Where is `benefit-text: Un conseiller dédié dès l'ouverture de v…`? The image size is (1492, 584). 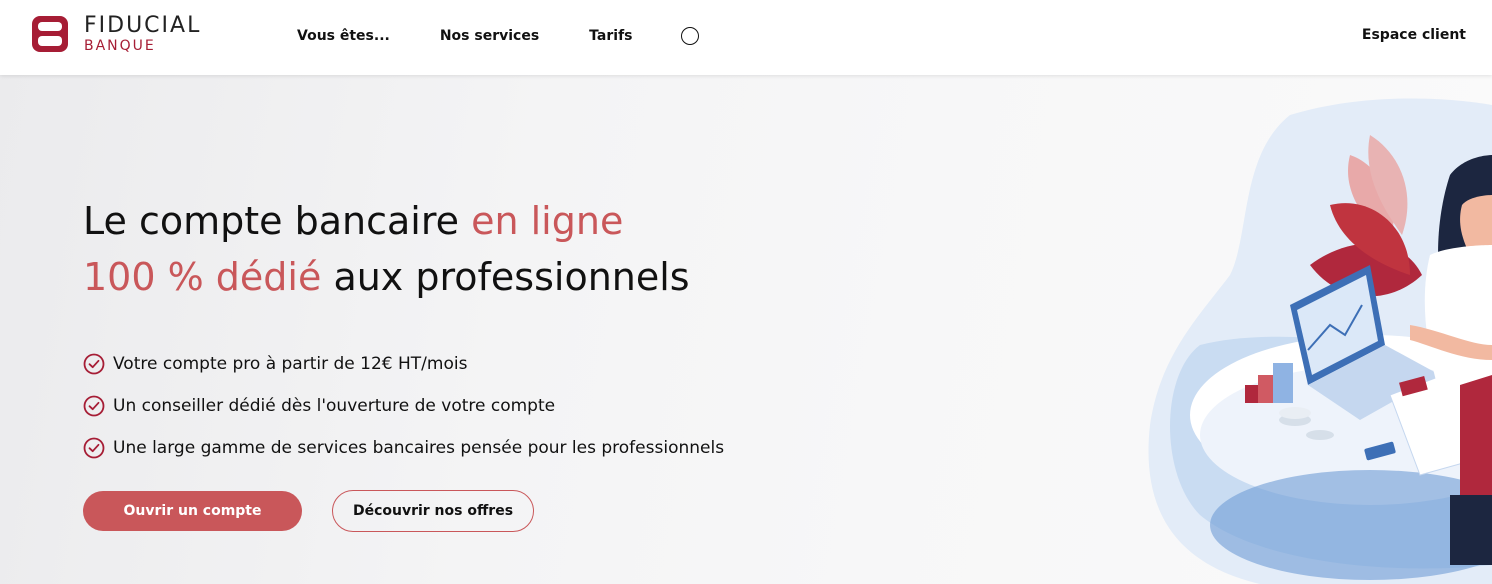
benefit-text: Un conseiller dédié dès l'ouverture de v… is located at coordinates (334, 406).